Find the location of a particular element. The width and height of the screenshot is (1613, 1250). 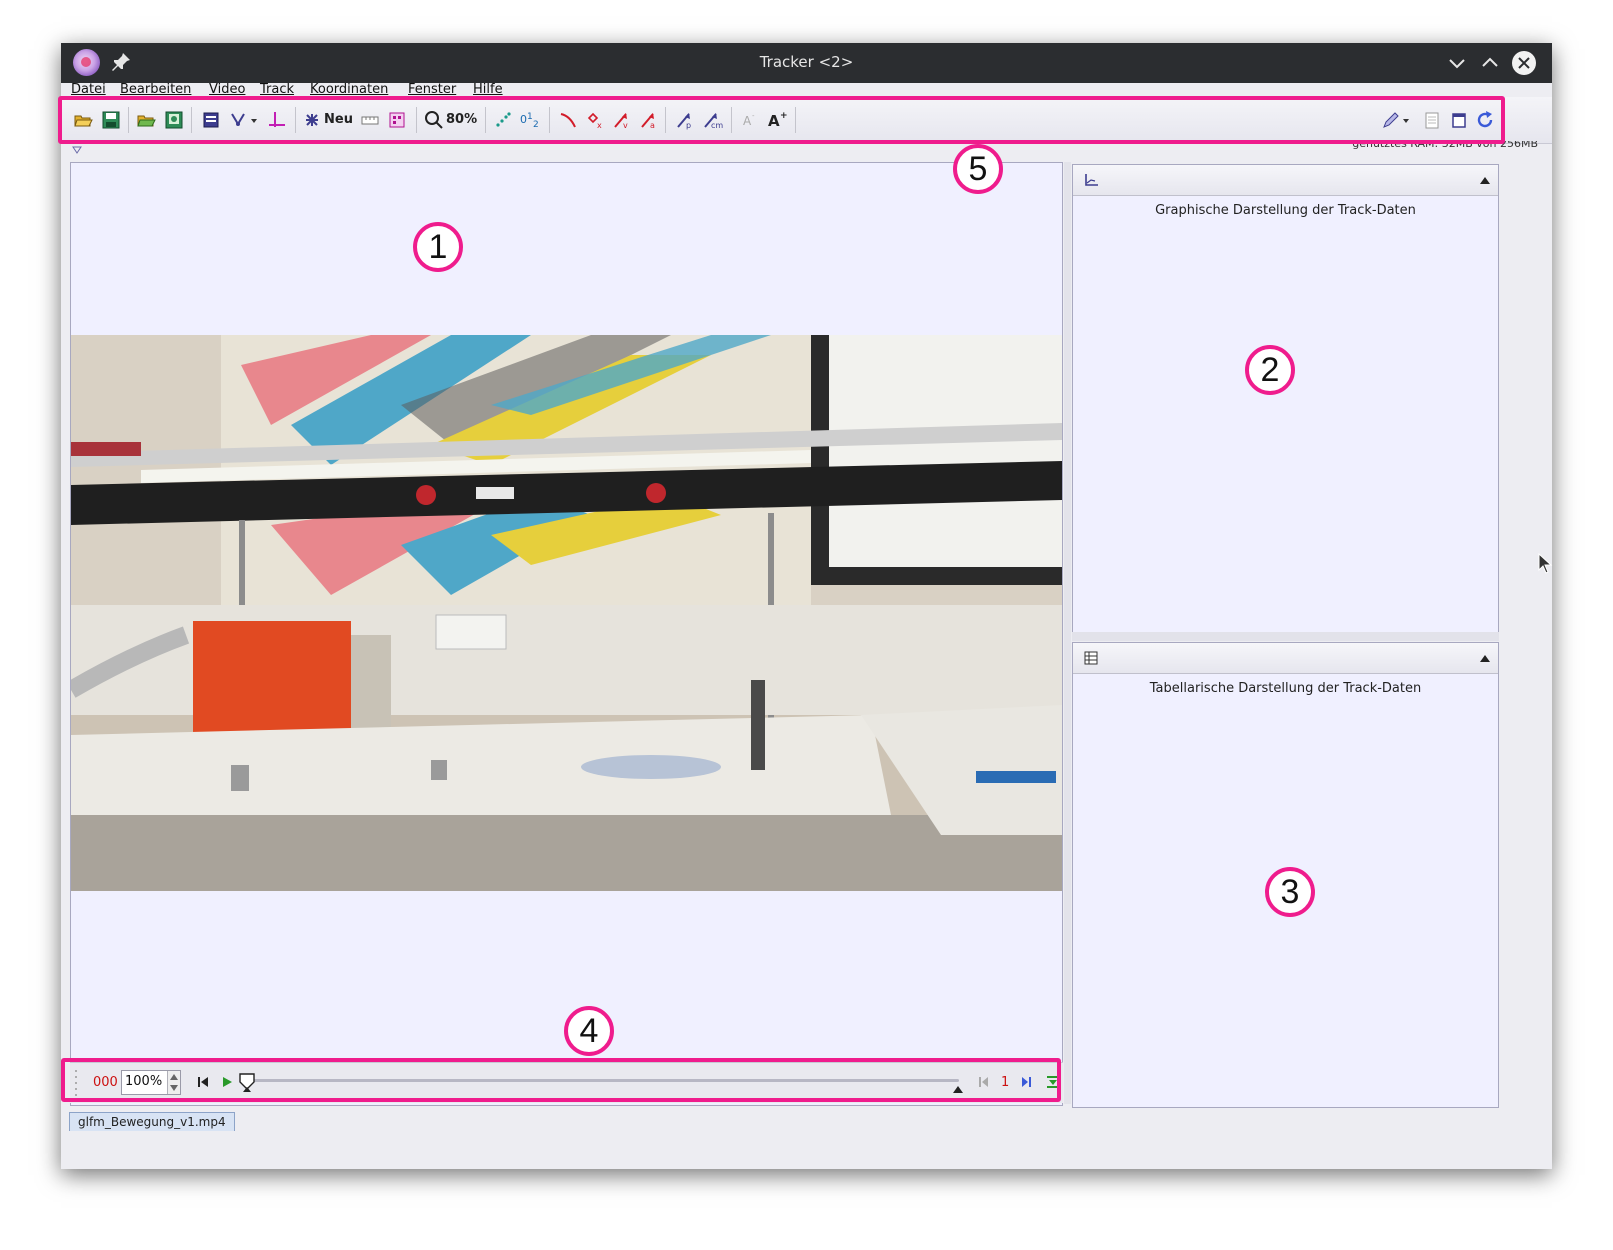

video-file-tab: glfm_Bewegung_v1.mp4 is located at coordinates (152, 1121).